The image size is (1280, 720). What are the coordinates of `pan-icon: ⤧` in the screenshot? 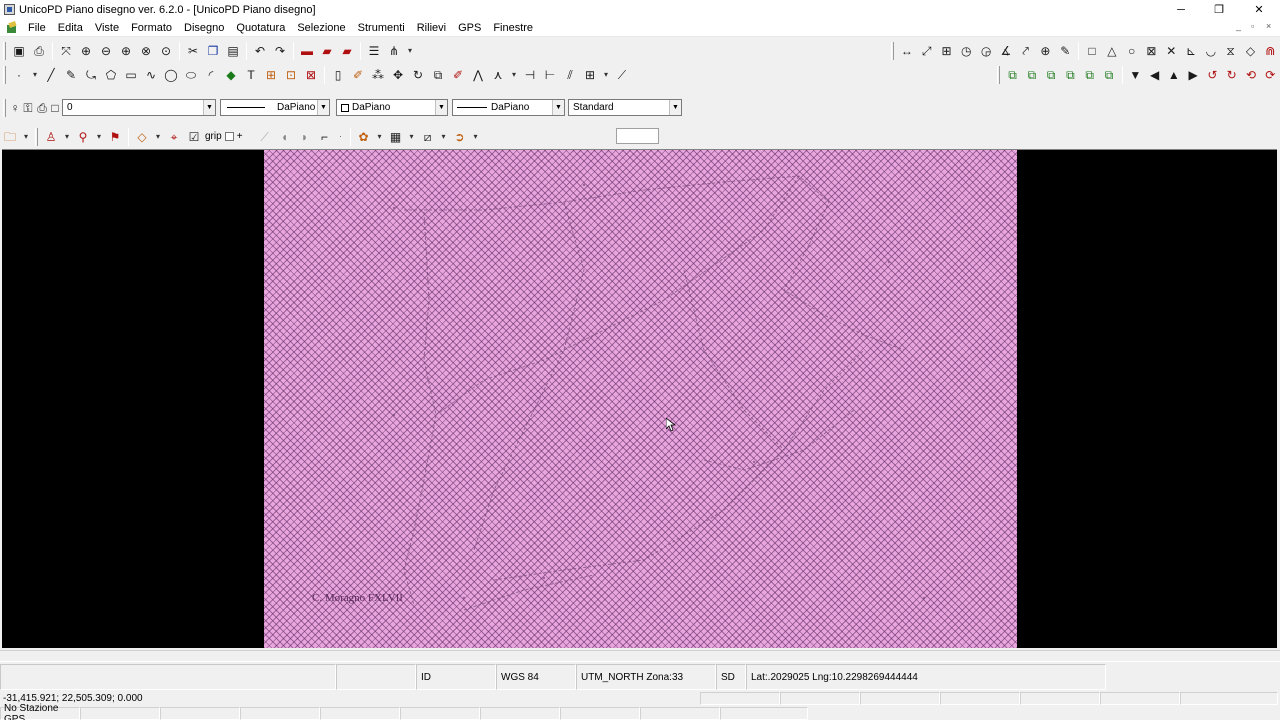 It's located at (66, 51).